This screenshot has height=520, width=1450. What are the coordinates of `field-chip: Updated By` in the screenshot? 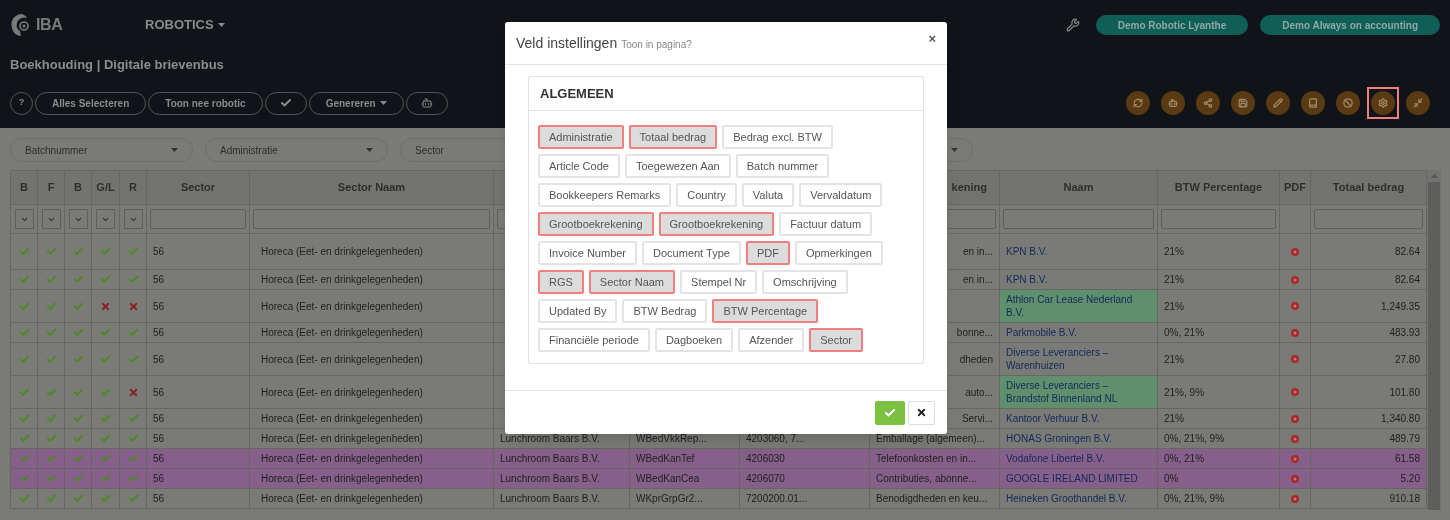 It's located at (578, 311).